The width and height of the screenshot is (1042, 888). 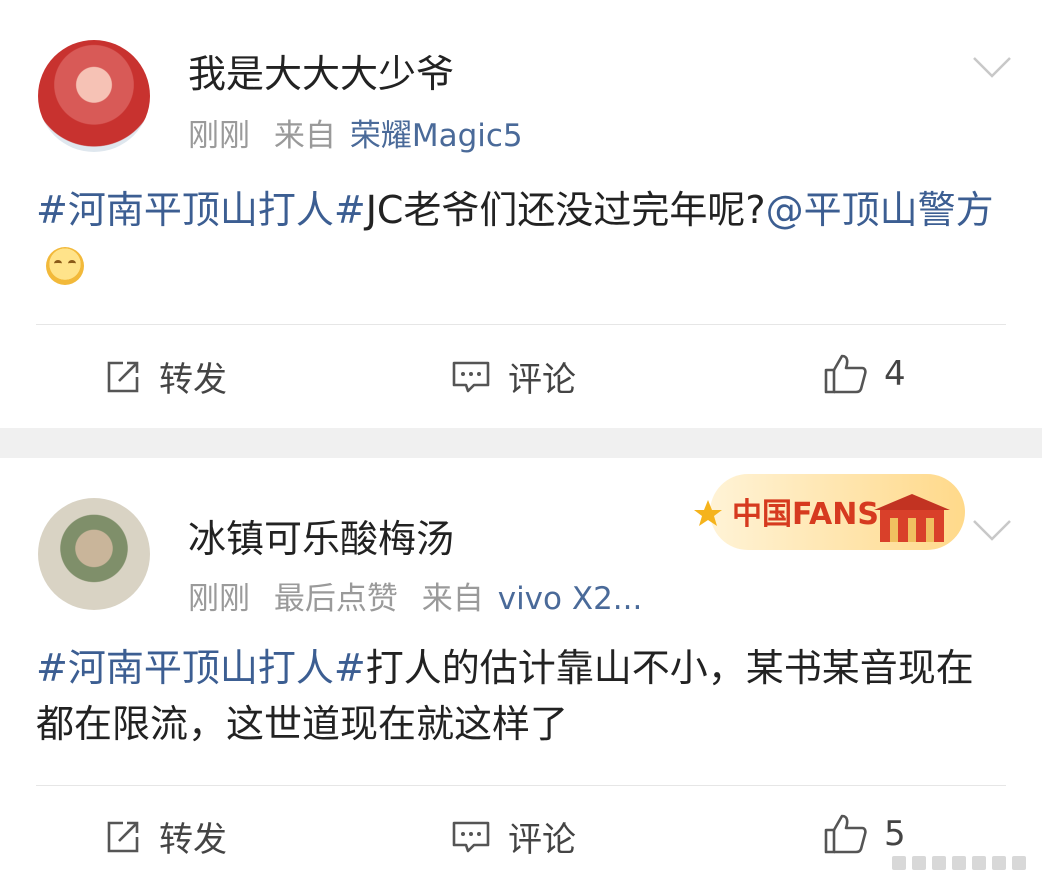 What do you see at coordinates (321, 70) in the screenshot?
I see `username: 我是大大大少爷` at bounding box center [321, 70].